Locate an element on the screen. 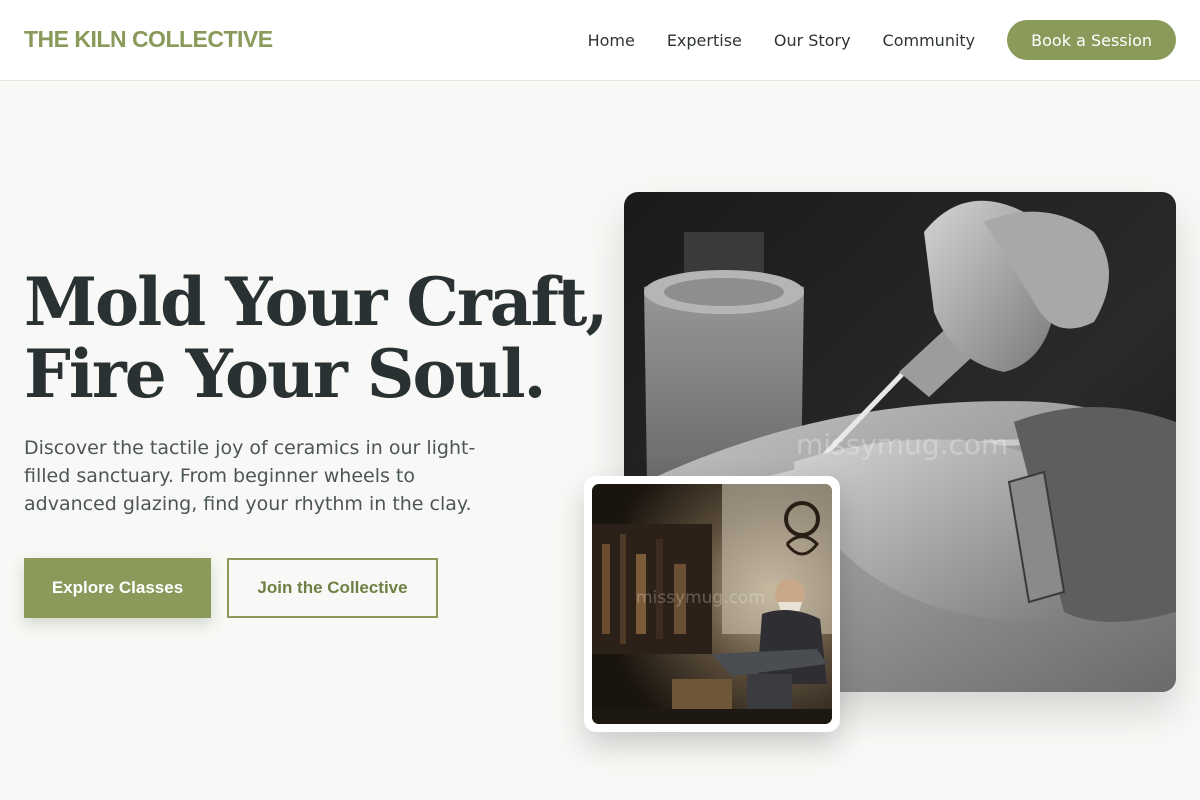 The width and height of the screenshot is (1200, 800). join-collective-button: Join the Collective is located at coordinates (332, 588).